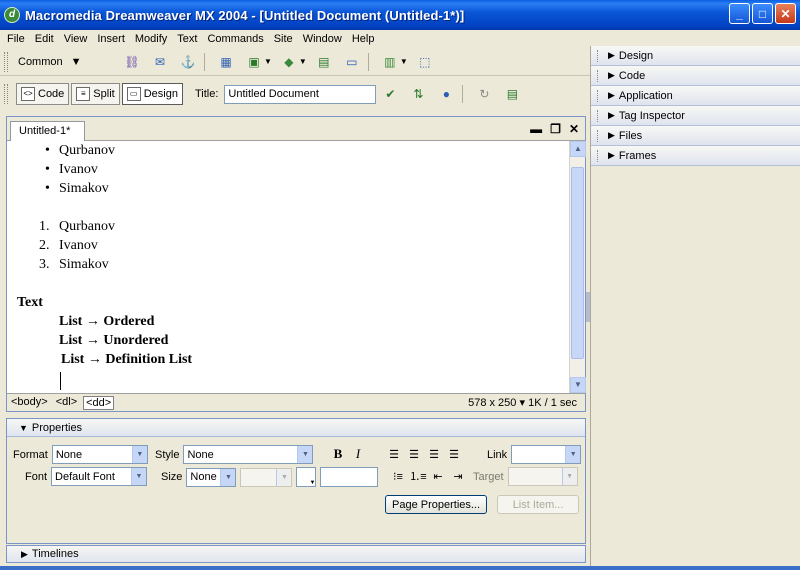  Describe the element at coordinates (268, 61) in the screenshot. I see `images-caret-icon: ▼` at that location.